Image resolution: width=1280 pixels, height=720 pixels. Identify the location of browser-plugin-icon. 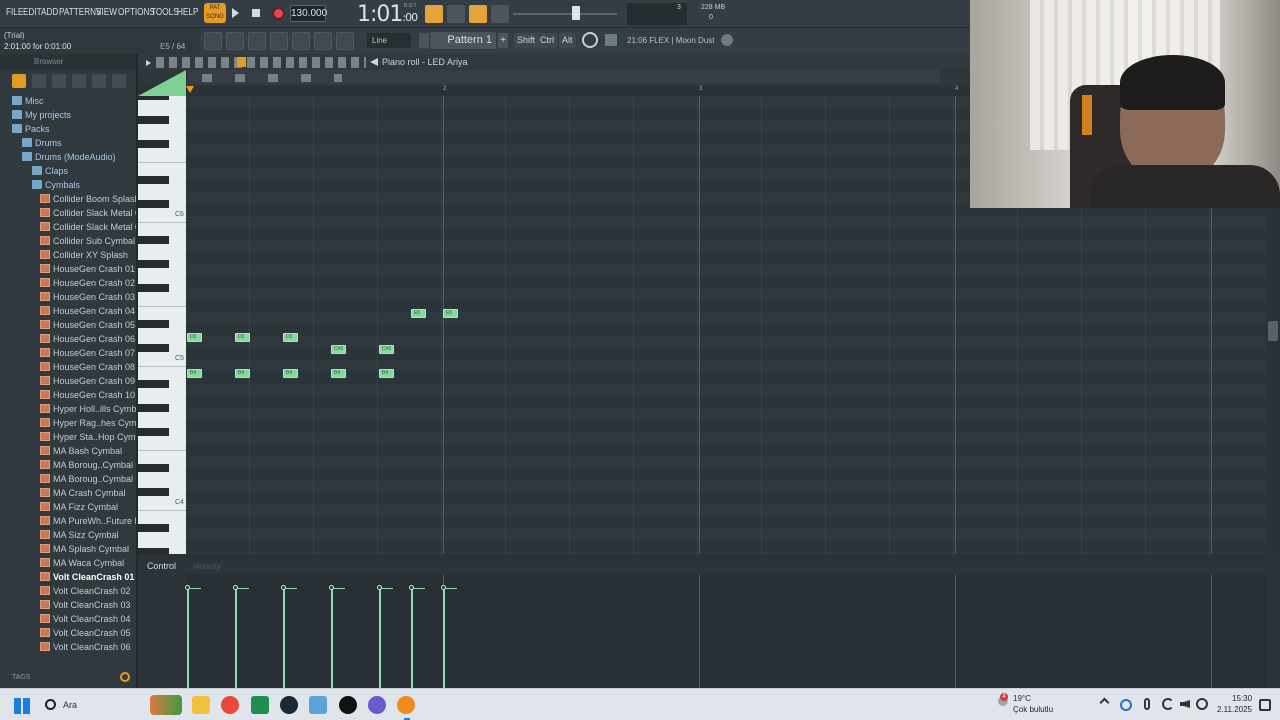
(79, 81).